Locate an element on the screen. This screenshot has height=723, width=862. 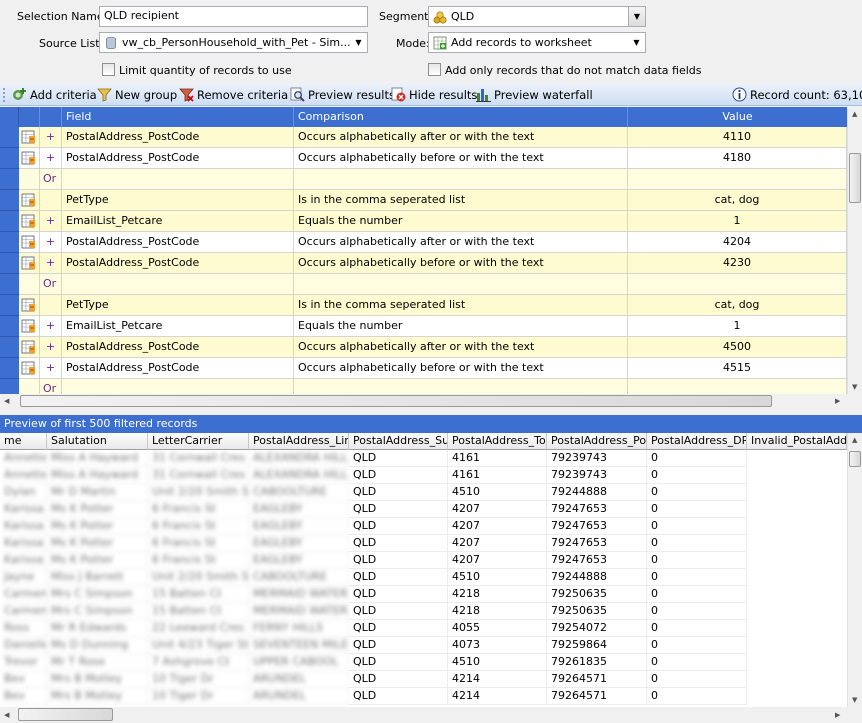
preview-hscroll-thumb is located at coordinates (65, 714).